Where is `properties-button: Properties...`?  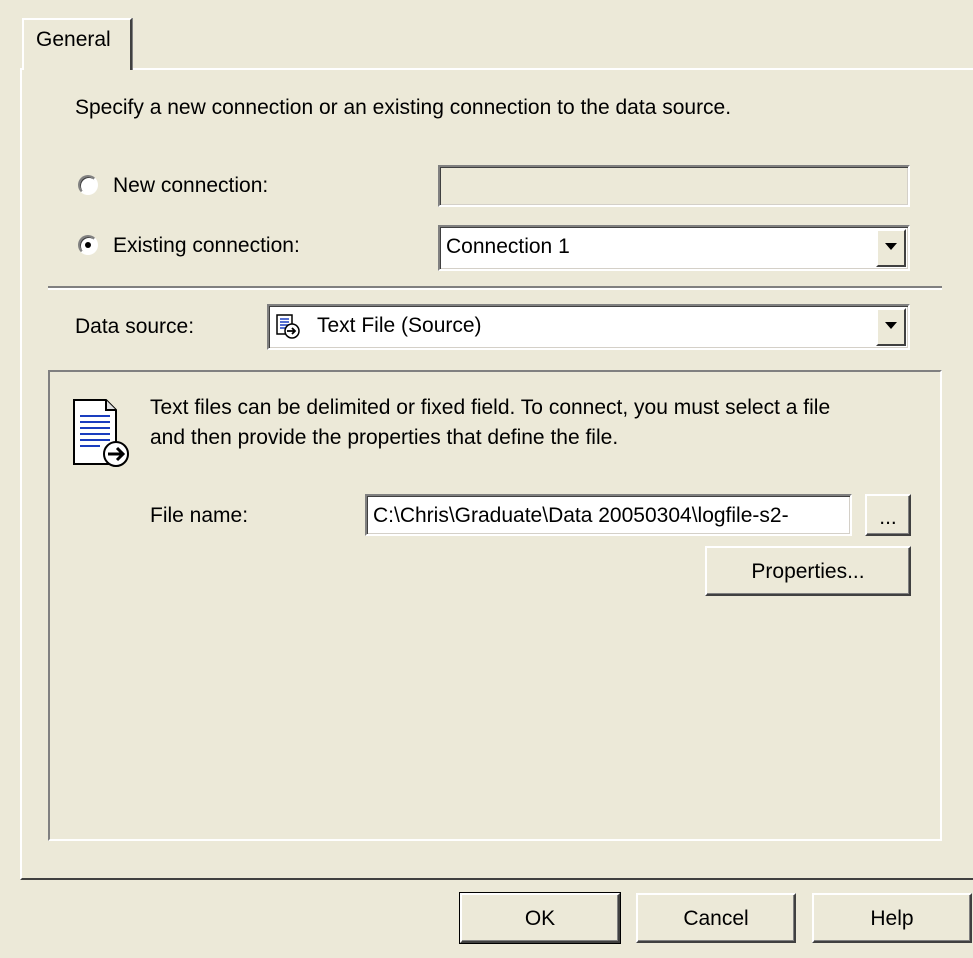 properties-button: Properties... is located at coordinates (808, 571).